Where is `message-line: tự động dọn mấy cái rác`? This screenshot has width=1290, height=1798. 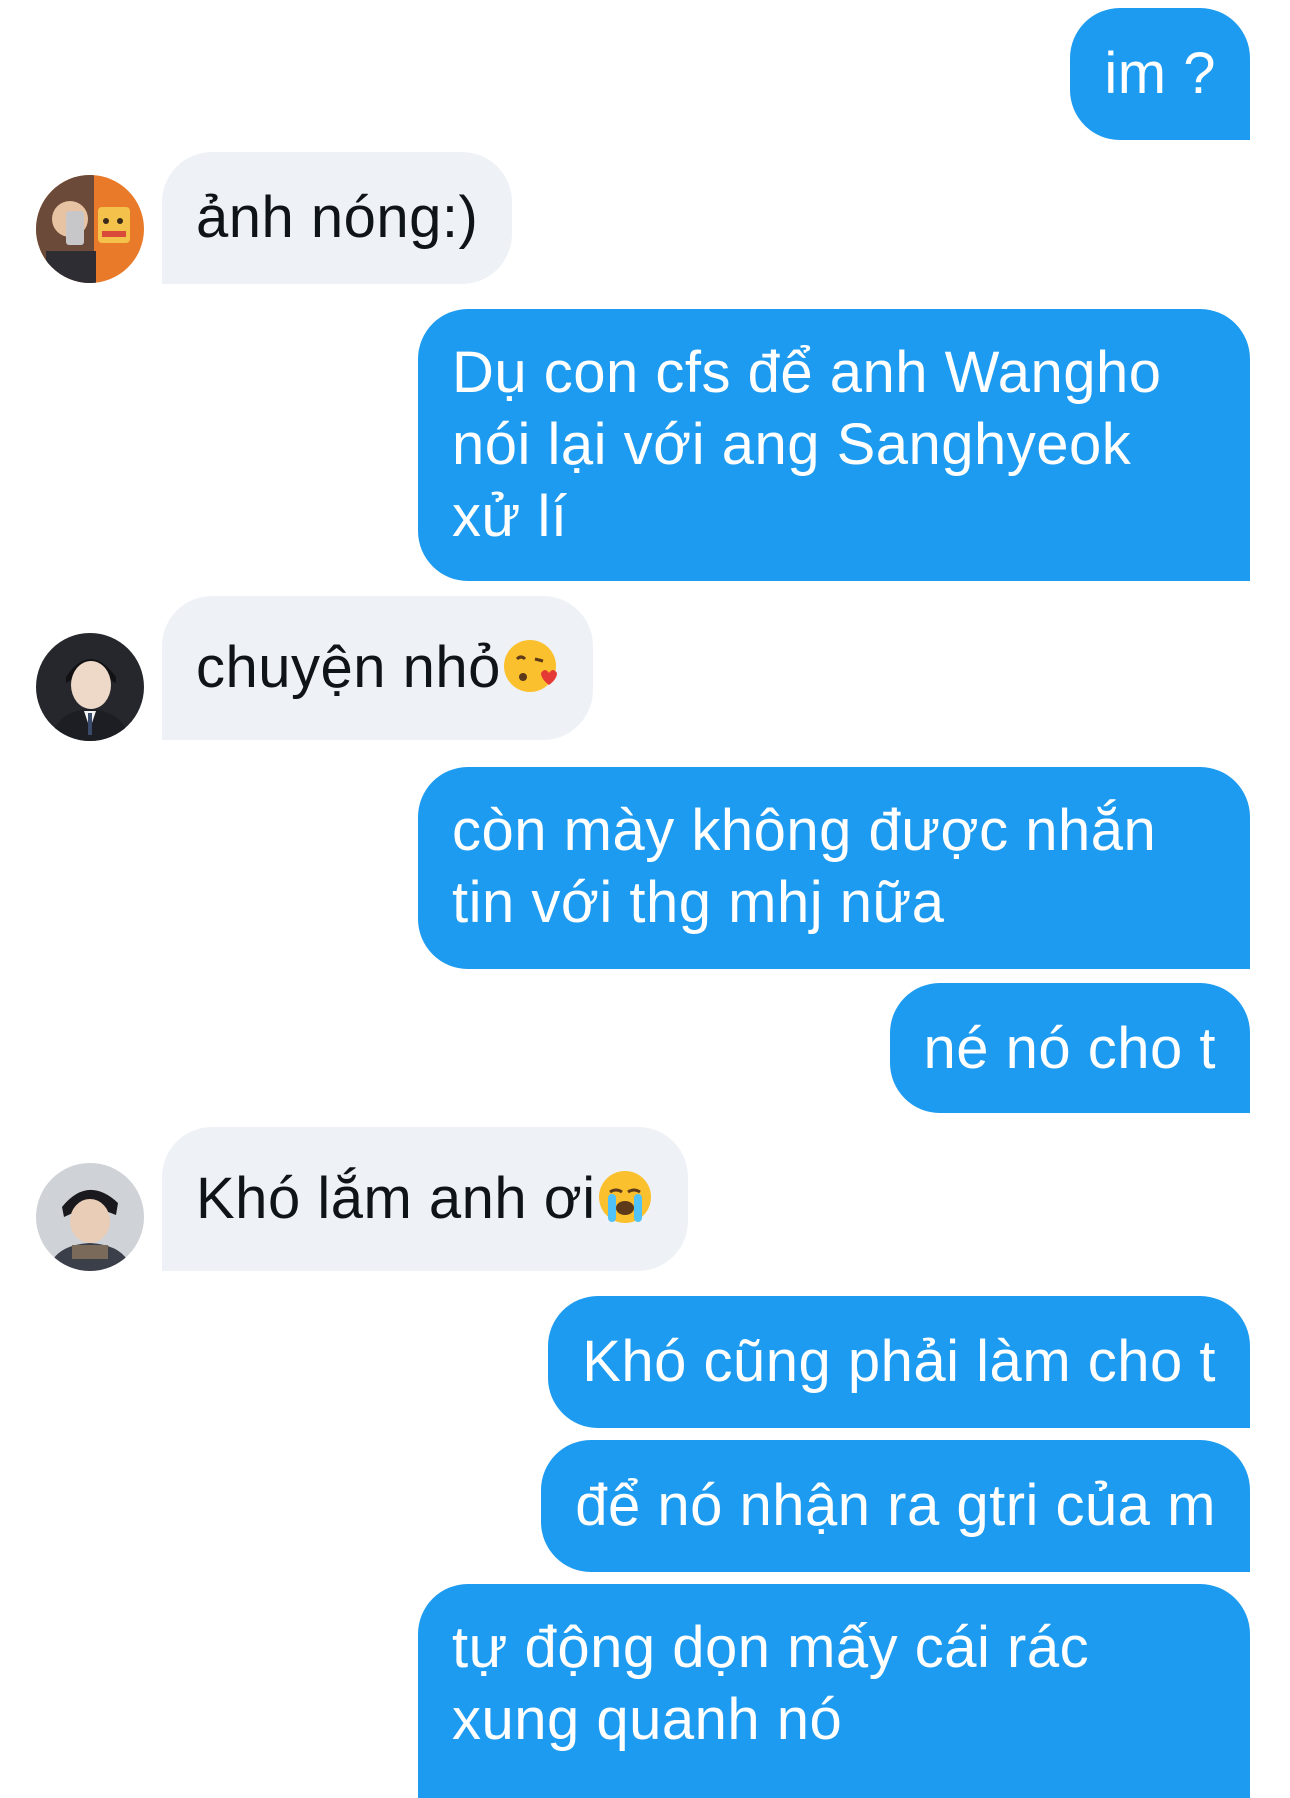
message-line: tự động dọn mấy cái rác is located at coordinates (771, 1647).